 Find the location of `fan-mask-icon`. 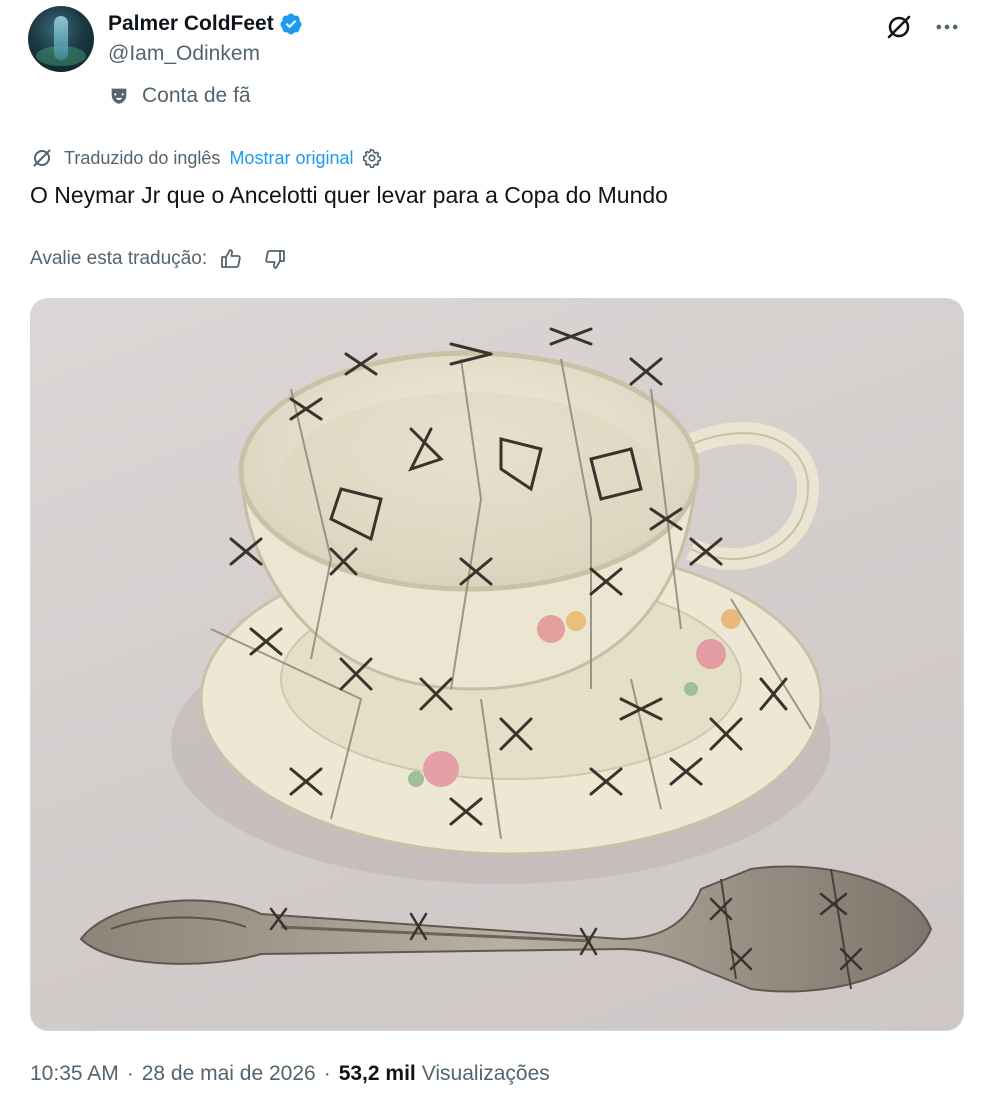

fan-mask-icon is located at coordinates (119, 96).